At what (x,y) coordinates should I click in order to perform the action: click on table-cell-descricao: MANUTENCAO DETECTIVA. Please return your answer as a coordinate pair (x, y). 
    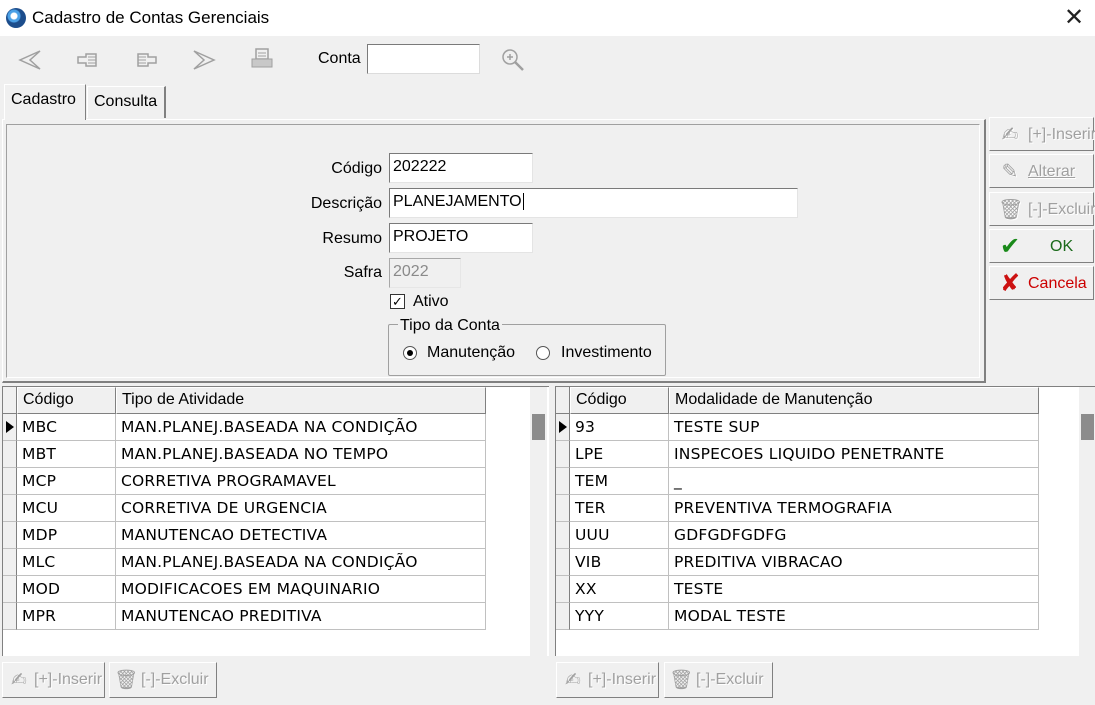
    Looking at the image, I should click on (301, 535).